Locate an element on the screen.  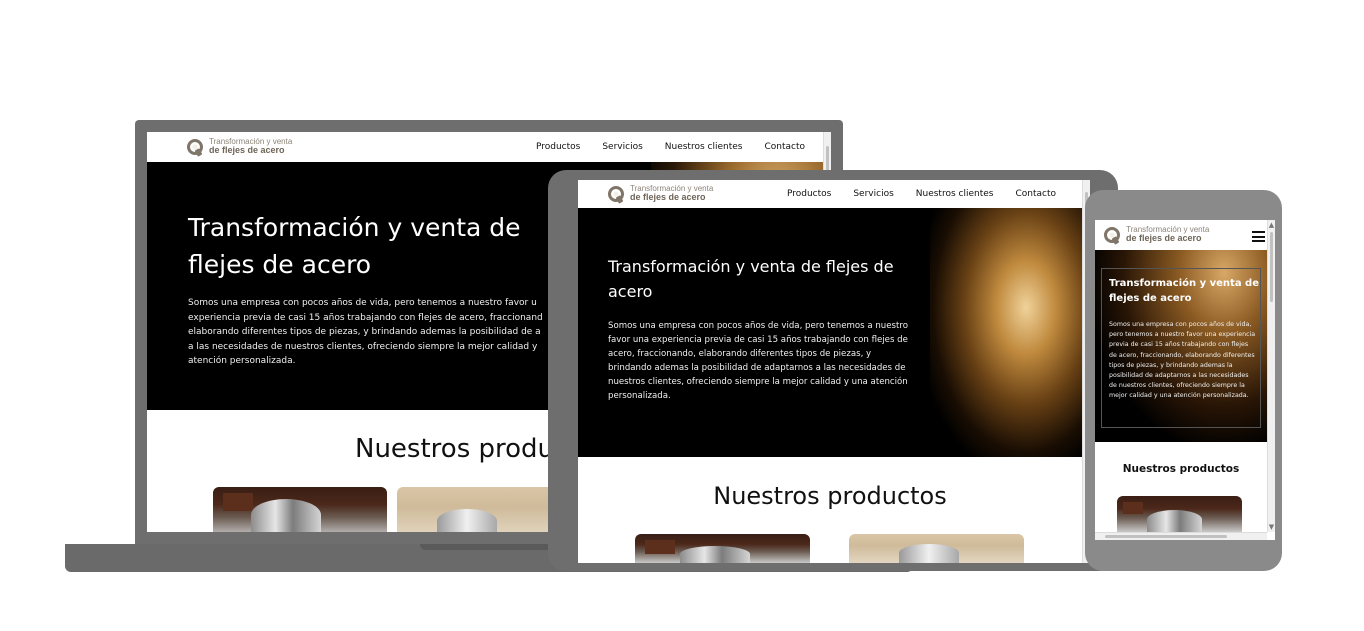
hero-coil-image is located at coordinates (1010, 332).